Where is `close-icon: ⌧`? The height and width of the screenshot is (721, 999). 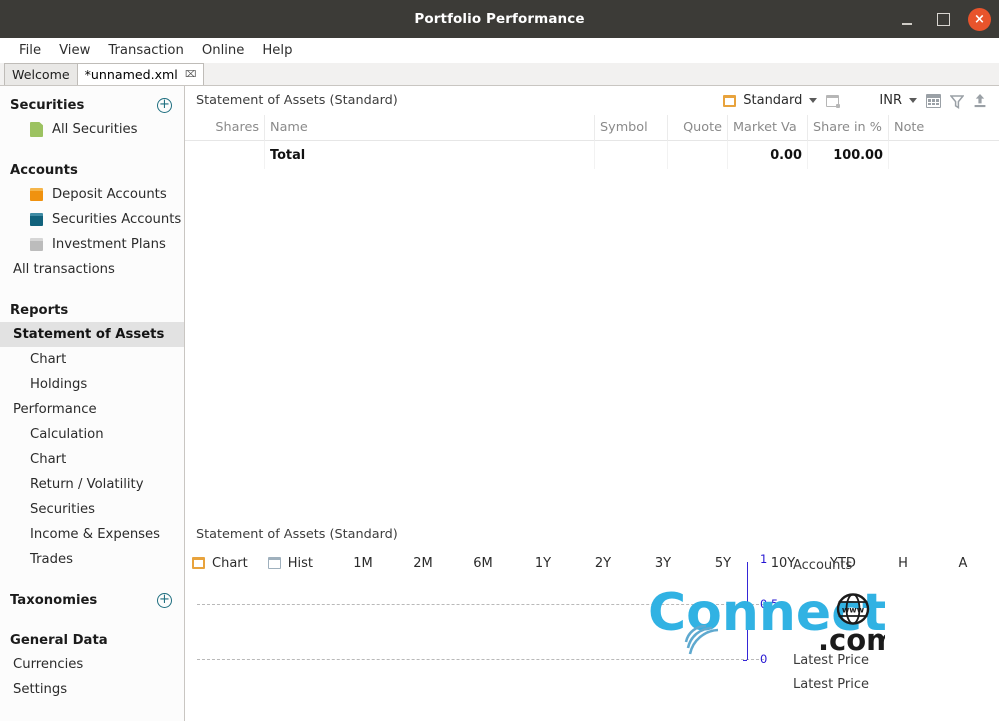 close-icon: ⌧ is located at coordinates (191, 75).